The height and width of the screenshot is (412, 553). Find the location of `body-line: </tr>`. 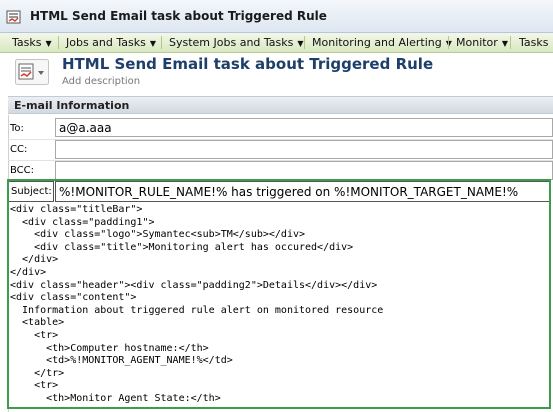

body-line: </tr> is located at coordinates (37, 373).